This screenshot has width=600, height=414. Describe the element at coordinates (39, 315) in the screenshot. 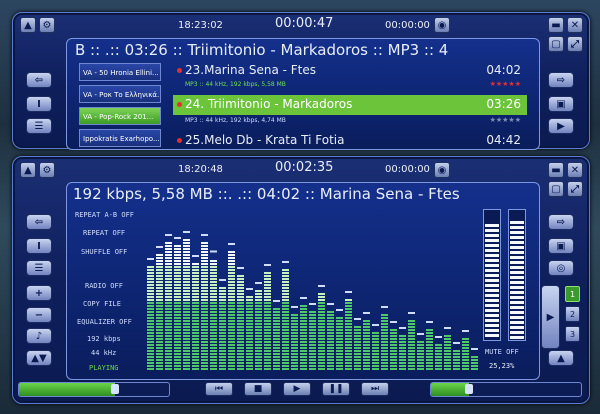

I see `volume-down-button: −` at that location.